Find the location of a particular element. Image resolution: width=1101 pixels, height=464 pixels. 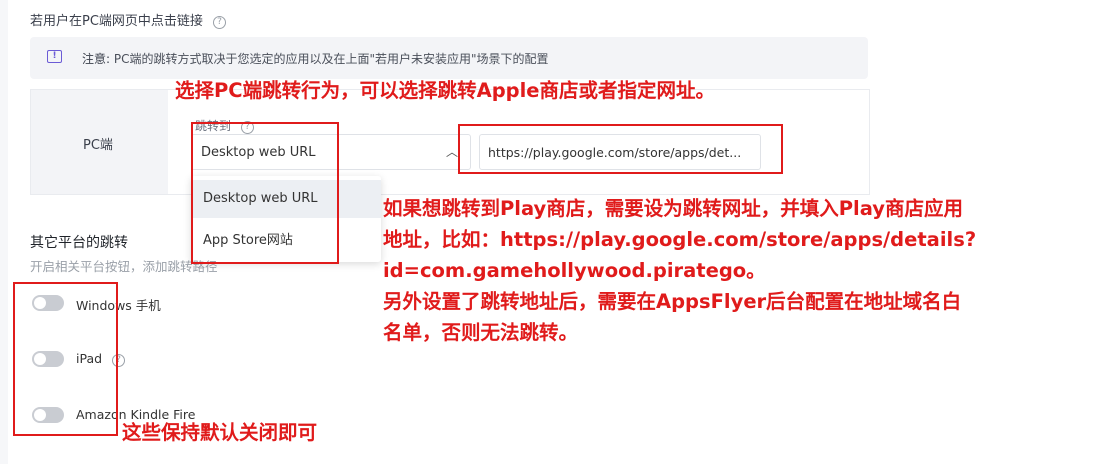

annotation-box-url is located at coordinates (620, 149).